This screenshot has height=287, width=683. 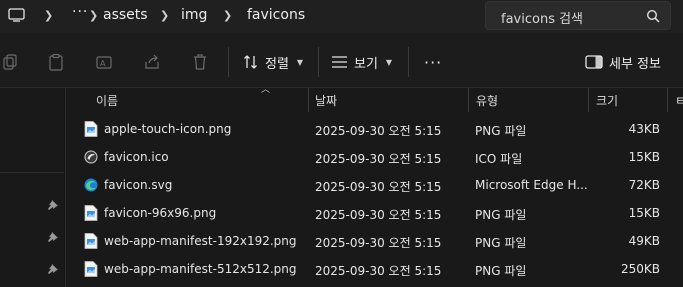 I want to click on more-options-button: ···, so click(x=433, y=62).